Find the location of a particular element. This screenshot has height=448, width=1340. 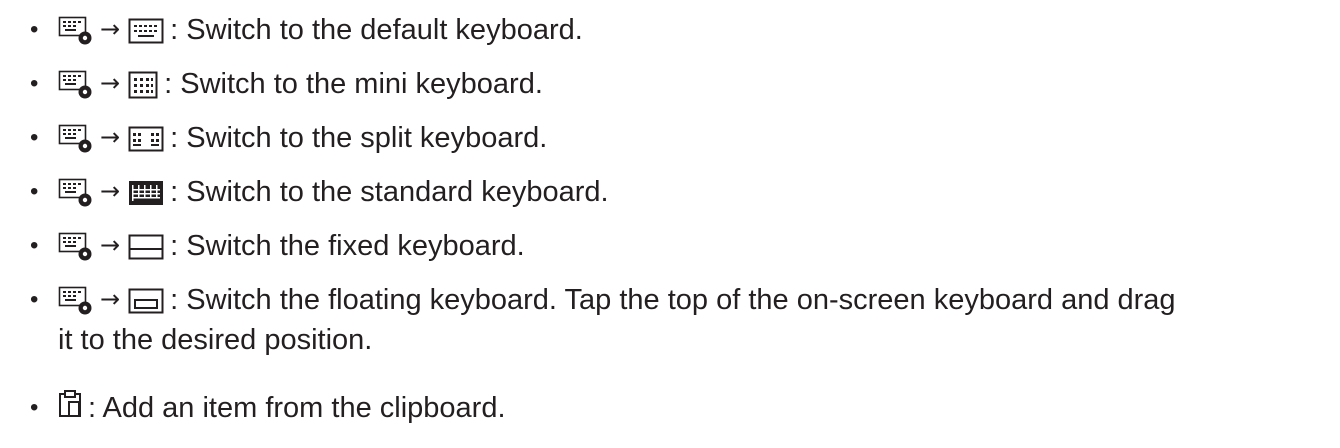

standard-keyboard-icon is located at coordinates (146, 193).